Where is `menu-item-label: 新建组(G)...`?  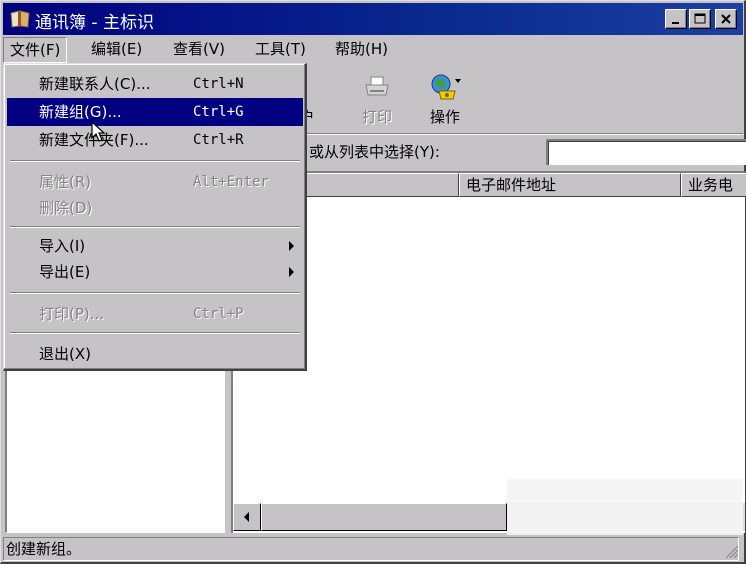 menu-item-label: 新建组(G)... is located at coordinates (80, 112).